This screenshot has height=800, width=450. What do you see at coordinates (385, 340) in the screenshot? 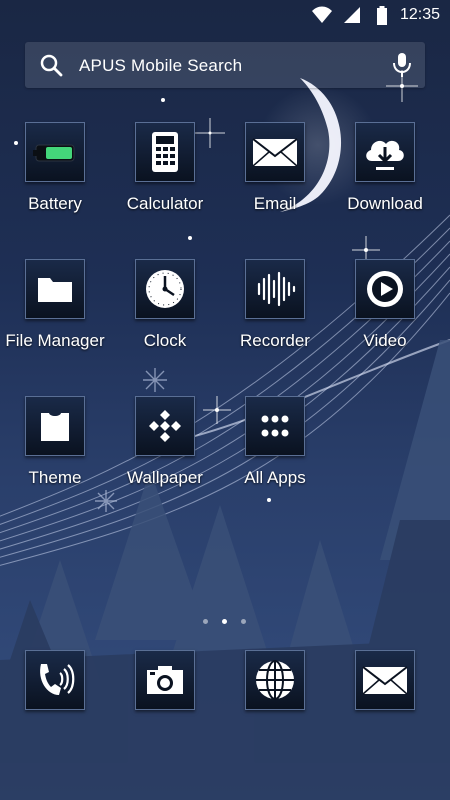
I see `app-label: Video` at bounding box center [385, 340].